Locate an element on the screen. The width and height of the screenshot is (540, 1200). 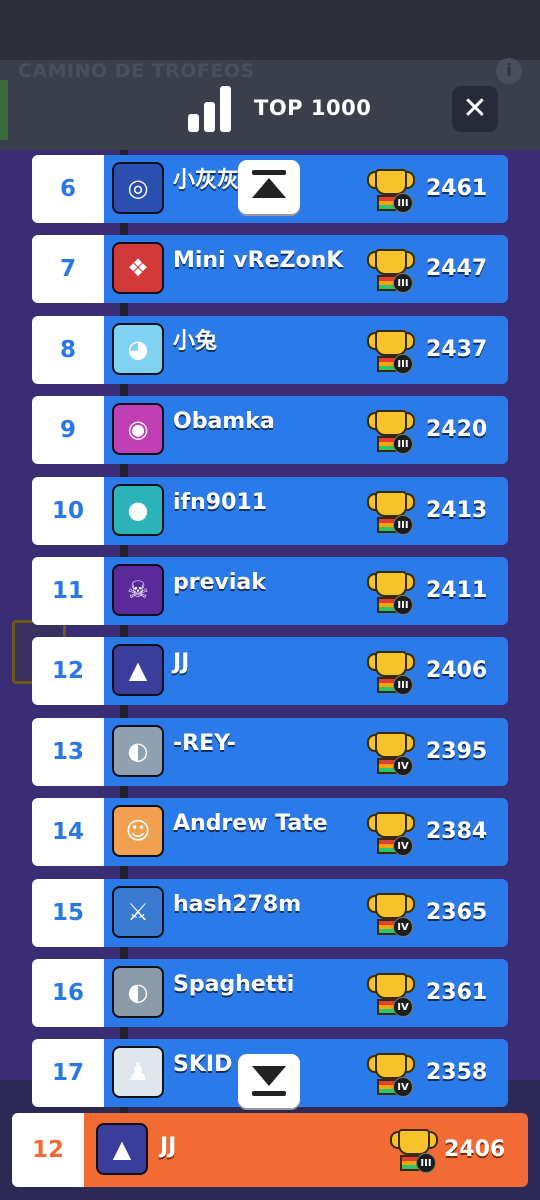
trophy-count: 2461 is located at coordinates (457, 188).